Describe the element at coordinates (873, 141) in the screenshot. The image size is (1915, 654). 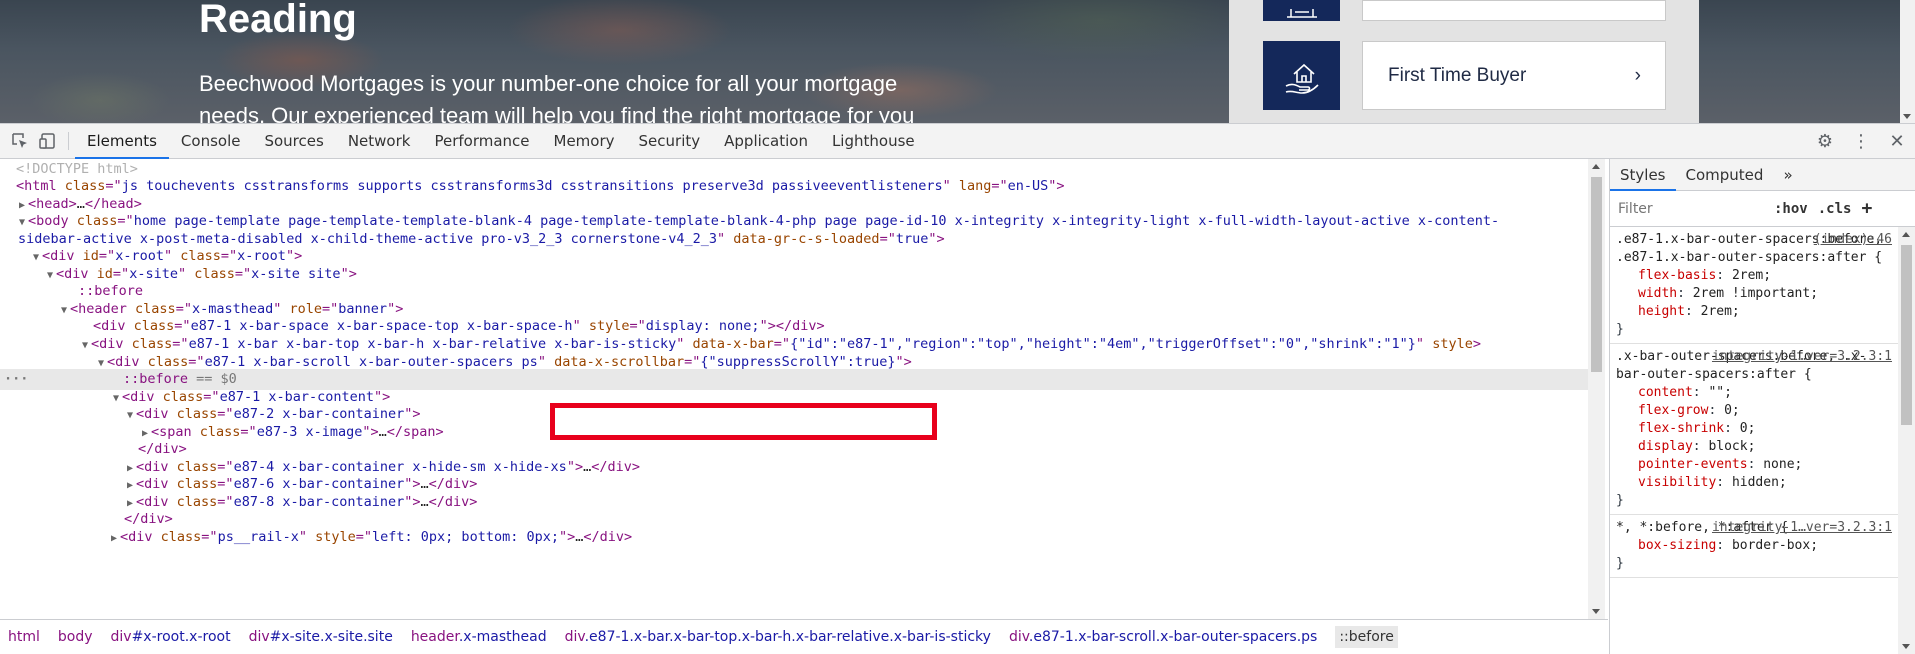
I see `tab-lighthouse: Lighthouse` at that location.